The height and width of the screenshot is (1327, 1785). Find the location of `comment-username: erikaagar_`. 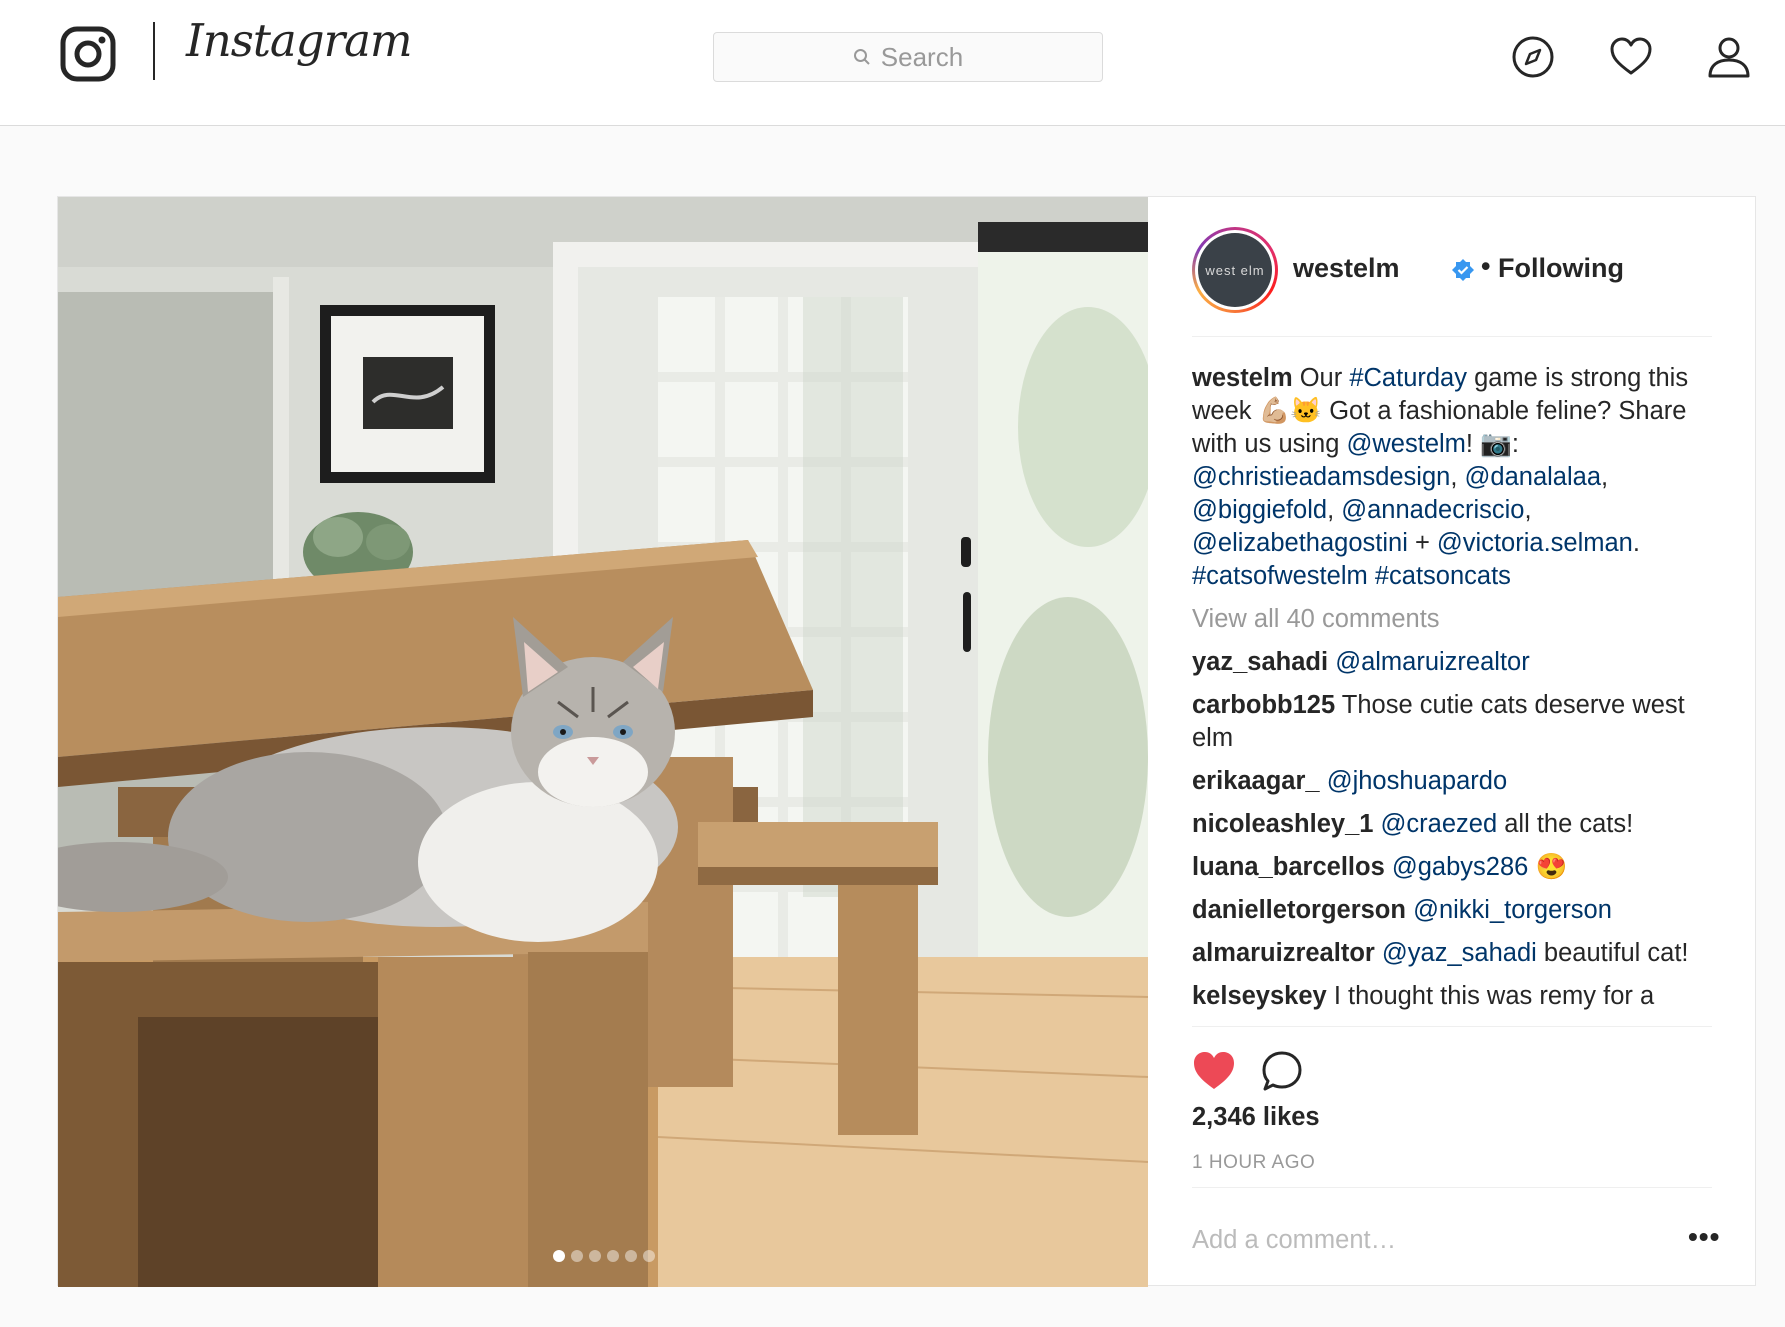

comment-username: erikaagar_ is located at coordinates (1256, 781).